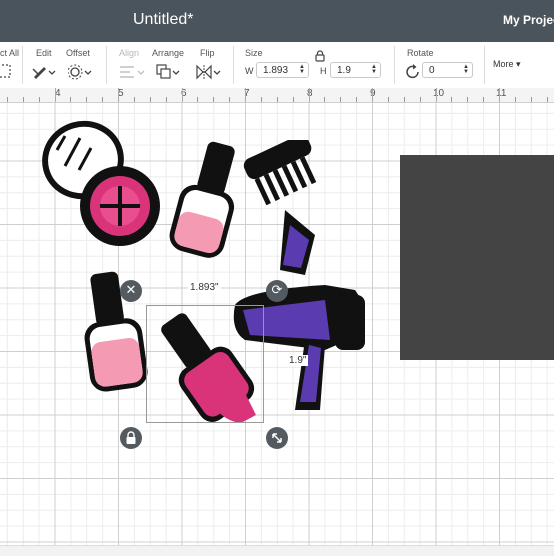 The image size is (554, 556). Describe the element at coordinates (204, 287) in the screenshot. I see `selection-width-label: 1.893"` at that location.